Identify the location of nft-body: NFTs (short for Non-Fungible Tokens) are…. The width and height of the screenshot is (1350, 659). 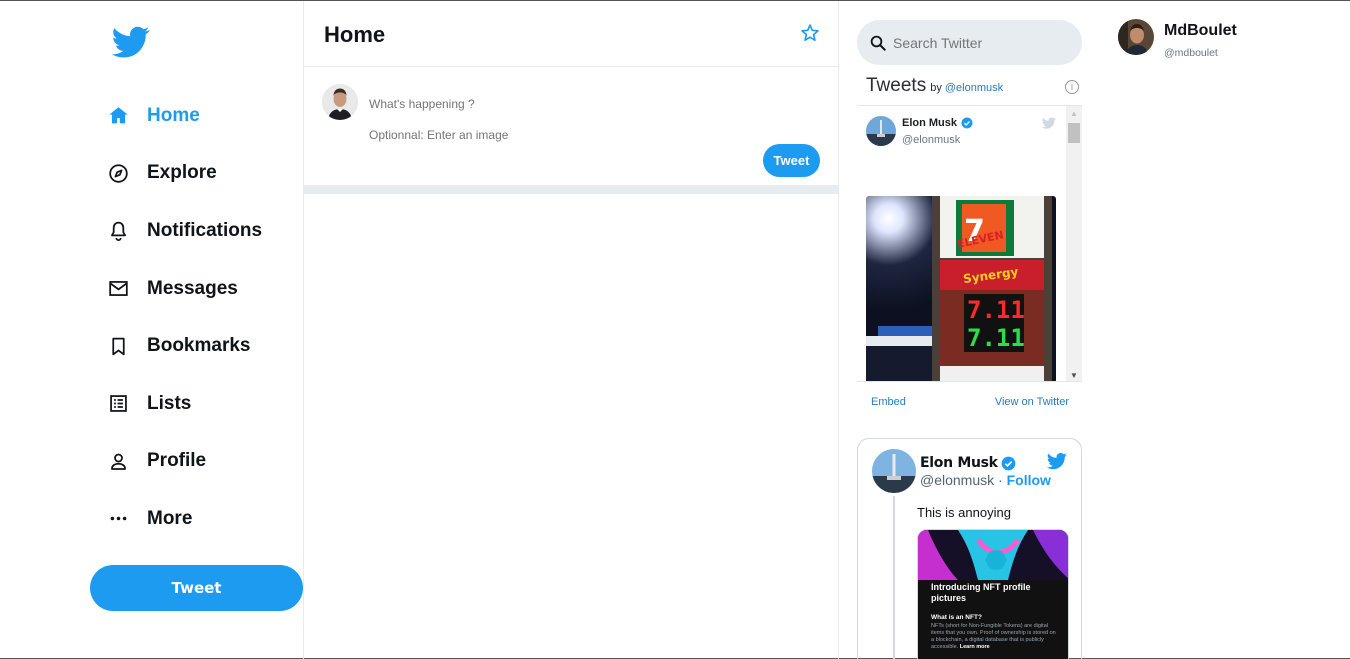
(995, 637).